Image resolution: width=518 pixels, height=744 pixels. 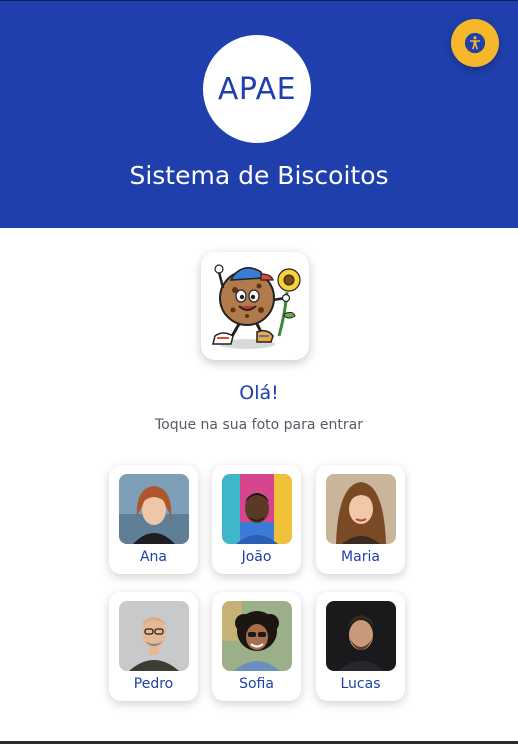 I want to click on user-name: Ana, so click(x=153, y=557).